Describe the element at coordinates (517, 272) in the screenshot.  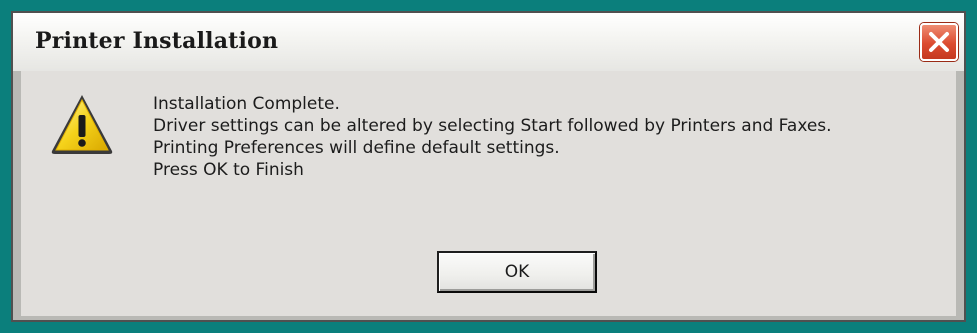
I see `ok-button: OK` at that location.